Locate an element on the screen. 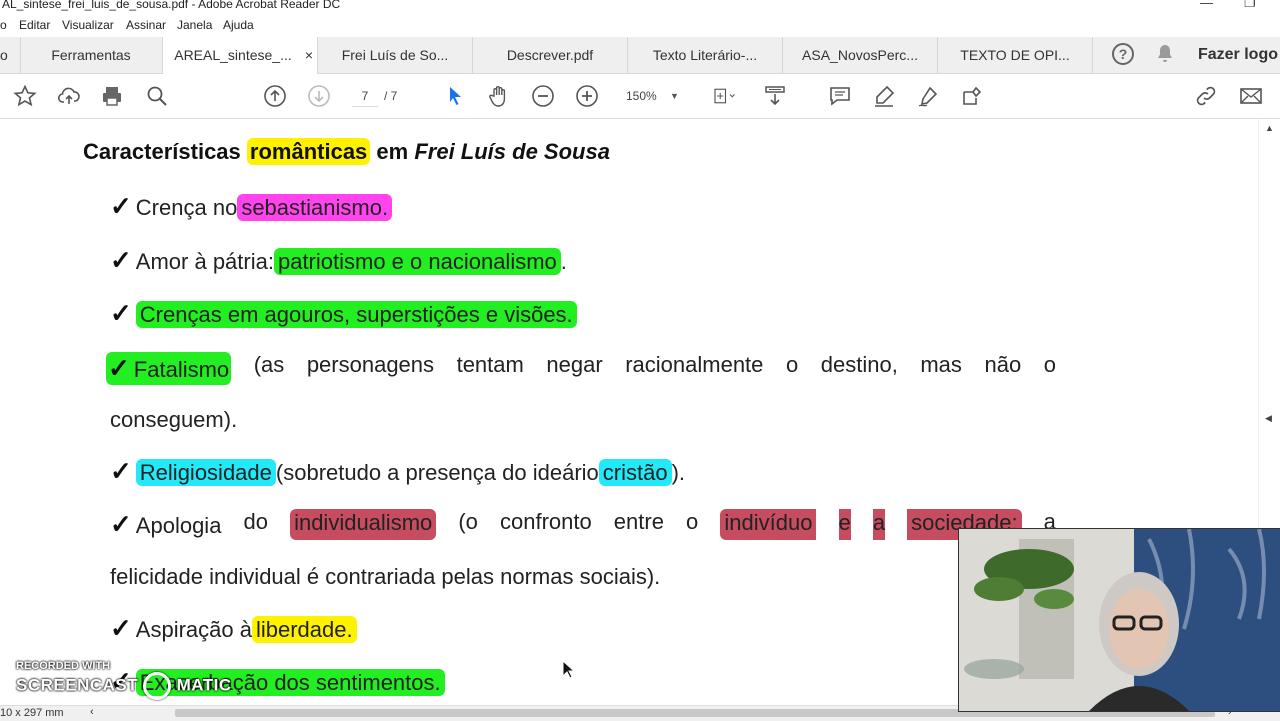 The image size is (1280, 721). menu-window: Janela is located at coordinates (194, 25).